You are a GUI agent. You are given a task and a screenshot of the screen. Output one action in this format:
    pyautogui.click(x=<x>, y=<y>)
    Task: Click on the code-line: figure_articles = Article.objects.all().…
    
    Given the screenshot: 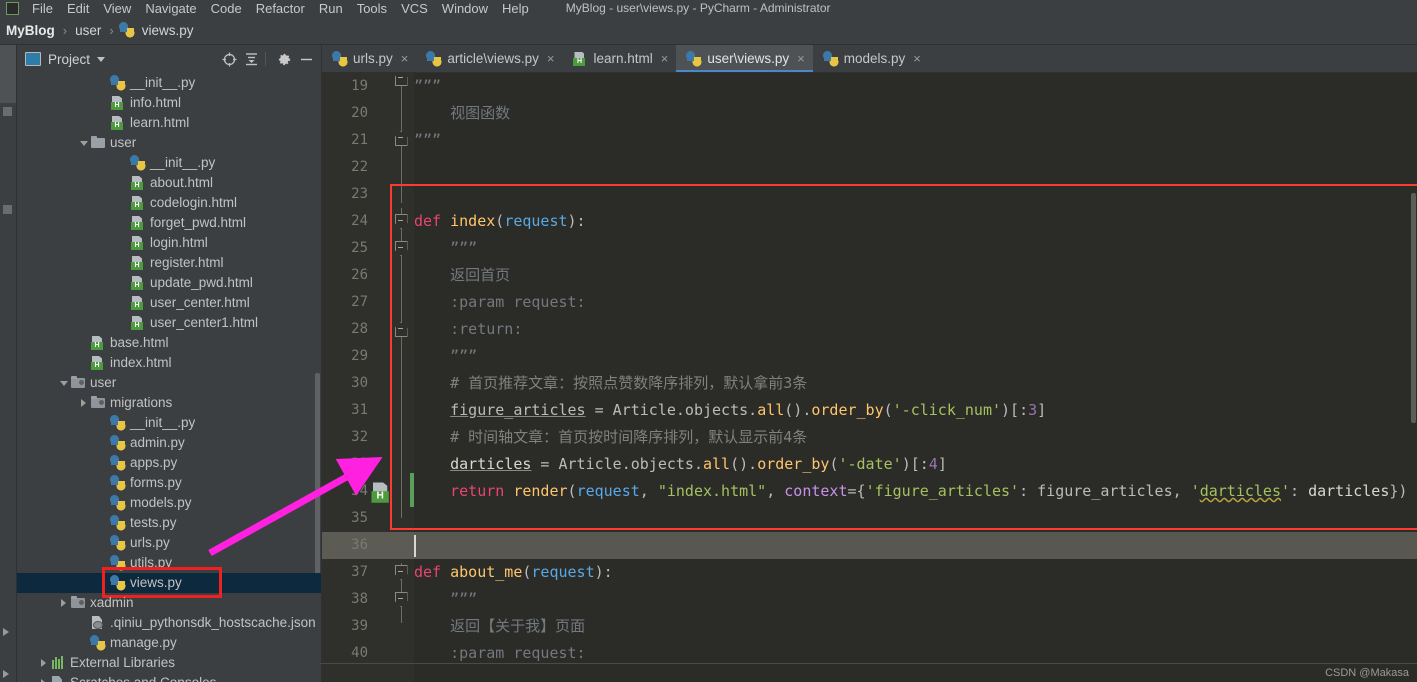 What is the action you would take?
    pyautogui.click(x=915, y=410)
    